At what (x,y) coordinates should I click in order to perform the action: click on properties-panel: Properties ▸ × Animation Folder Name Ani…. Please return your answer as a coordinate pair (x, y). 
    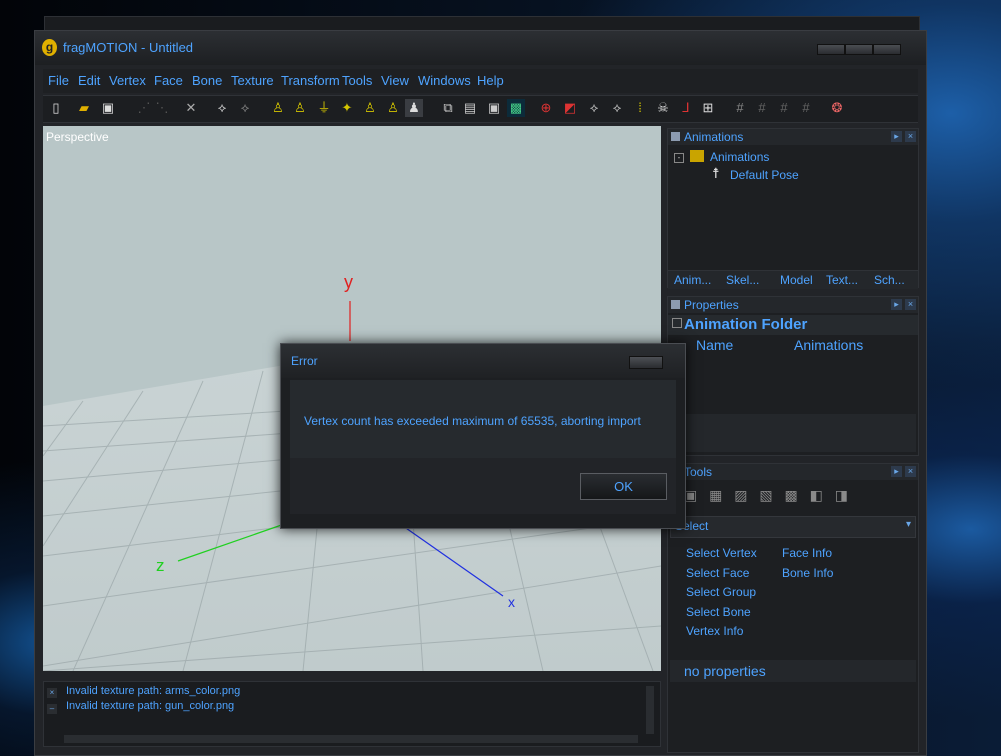
    Looking at the image, I should click on (793, 376).